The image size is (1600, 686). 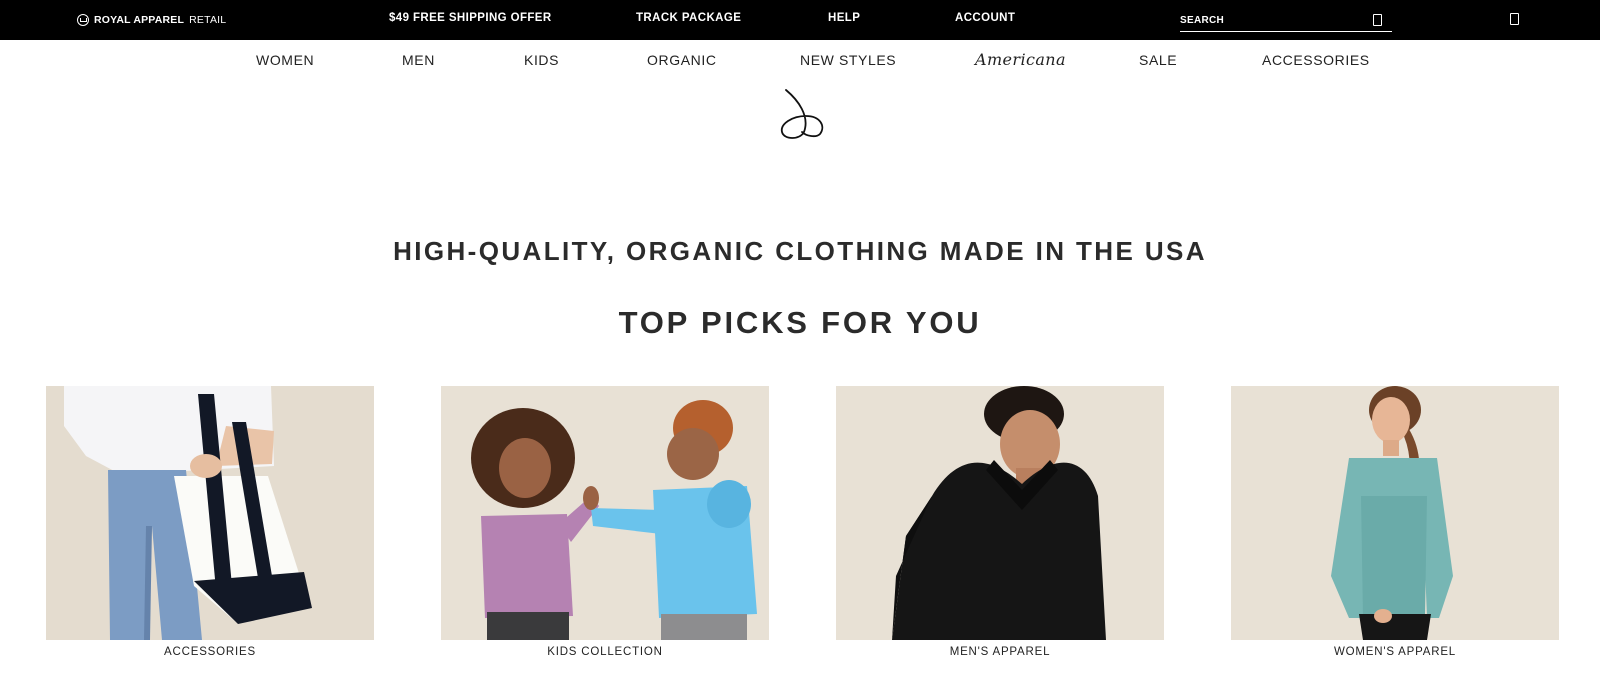 What do you see at coordinates (285, 60) in the screenshot?
I see `nav-item-women: WOMEN` at bounding box center [285, 60].